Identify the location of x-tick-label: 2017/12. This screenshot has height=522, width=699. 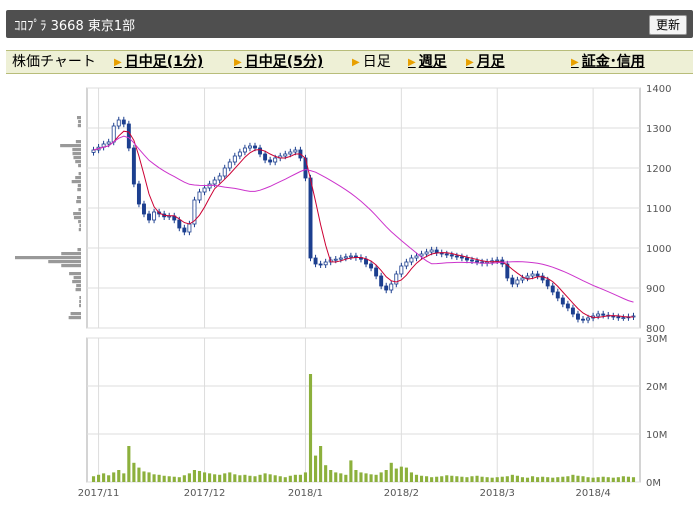
(205, 493).